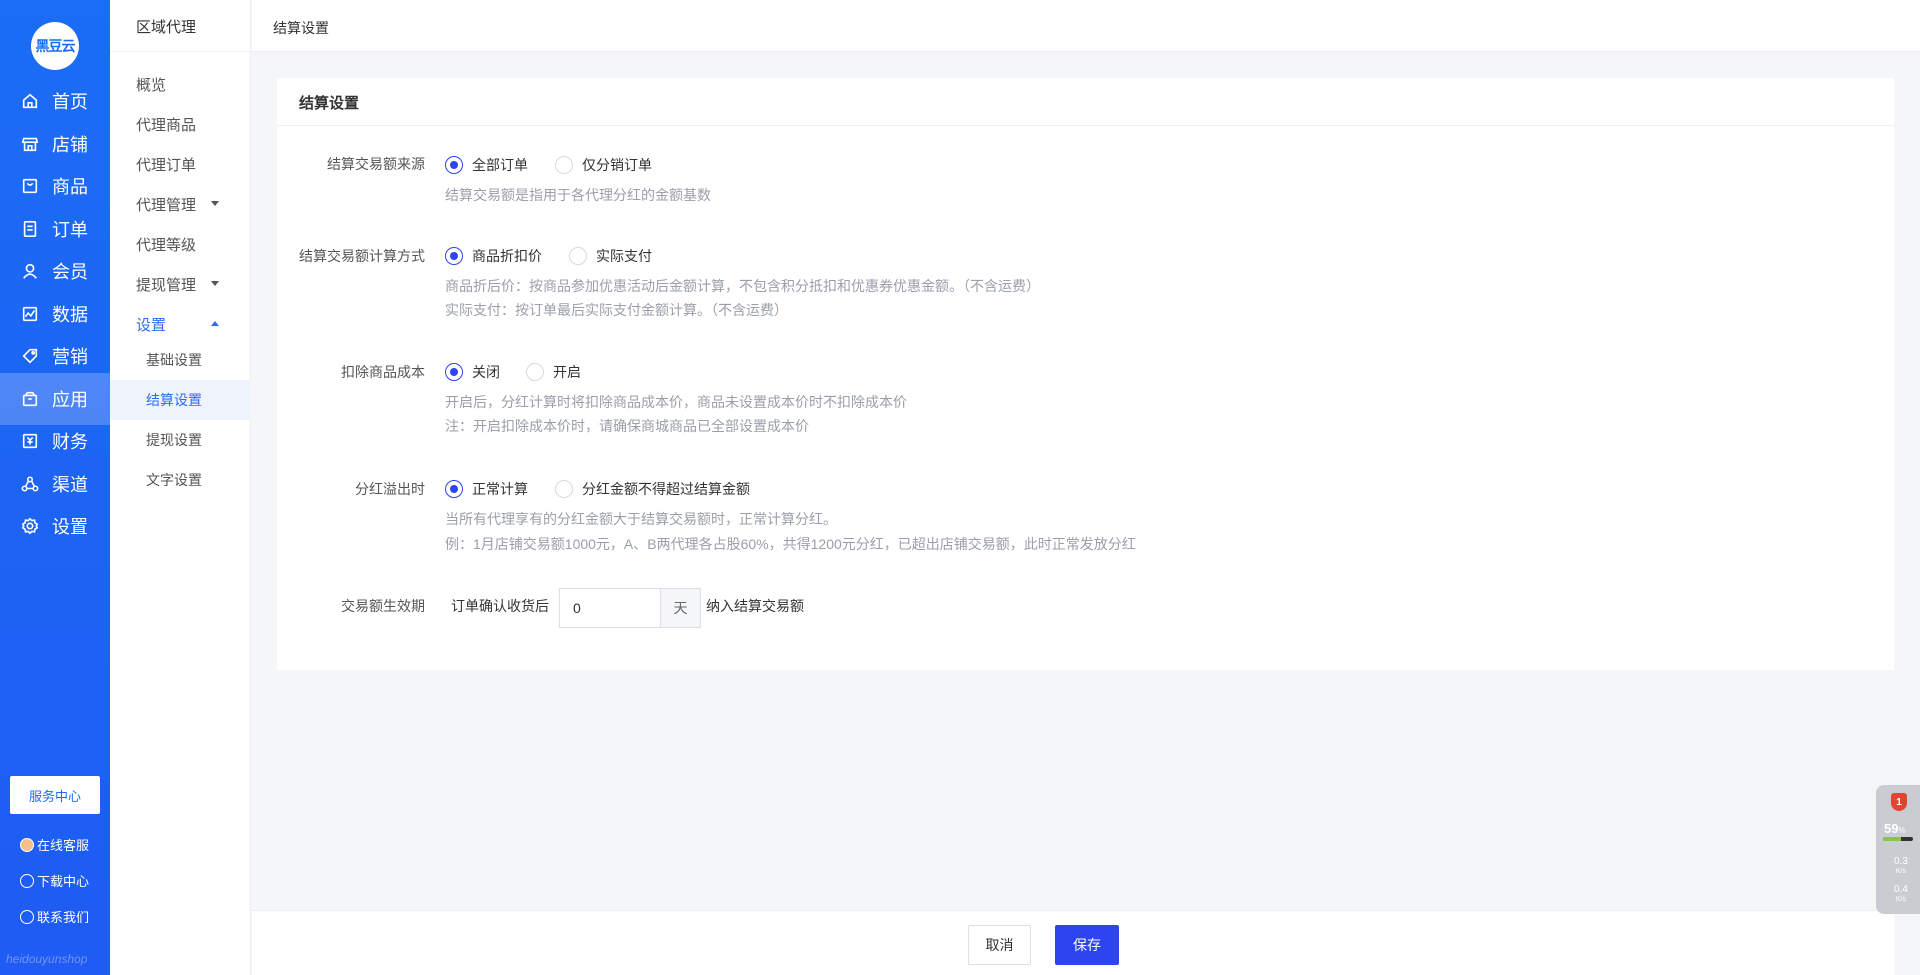 The height and width of the screenshot is (975, 1920). What do you see at coordinates (30, 271) in the screenshot?
I see `member-icon` at bounding box center [30, 271].